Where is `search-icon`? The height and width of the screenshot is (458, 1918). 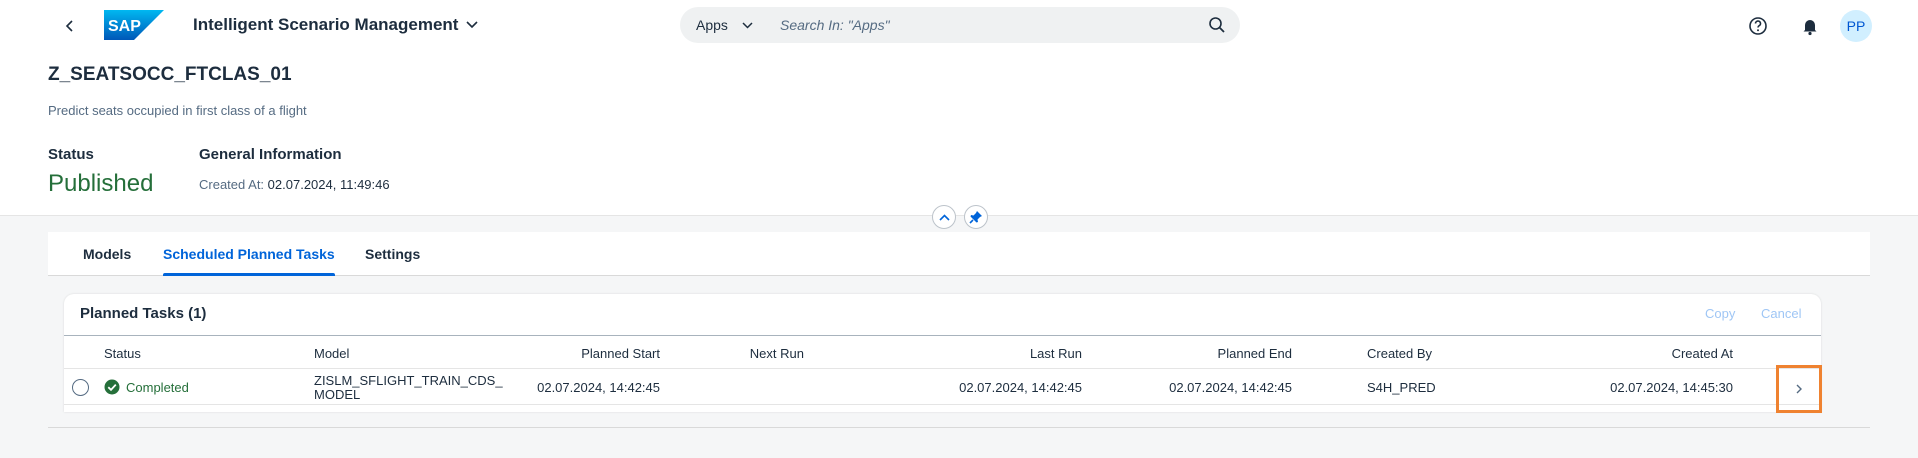 search-icon is located at coordinates (1217, 25).